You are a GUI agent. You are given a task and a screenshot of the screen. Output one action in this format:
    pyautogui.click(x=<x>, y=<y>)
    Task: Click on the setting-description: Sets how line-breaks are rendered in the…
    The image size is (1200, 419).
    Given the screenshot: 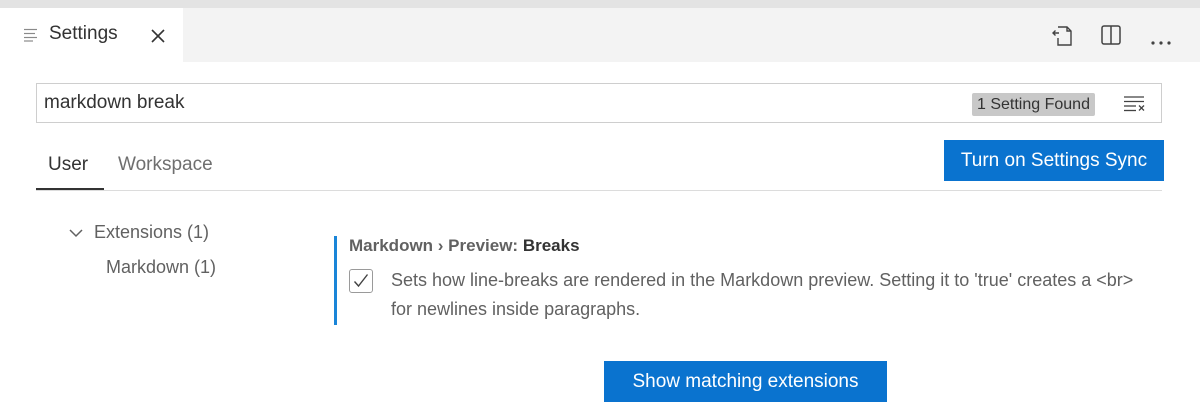 What is the action you would take?
    pyautogui.click(x=762, y=294)
    